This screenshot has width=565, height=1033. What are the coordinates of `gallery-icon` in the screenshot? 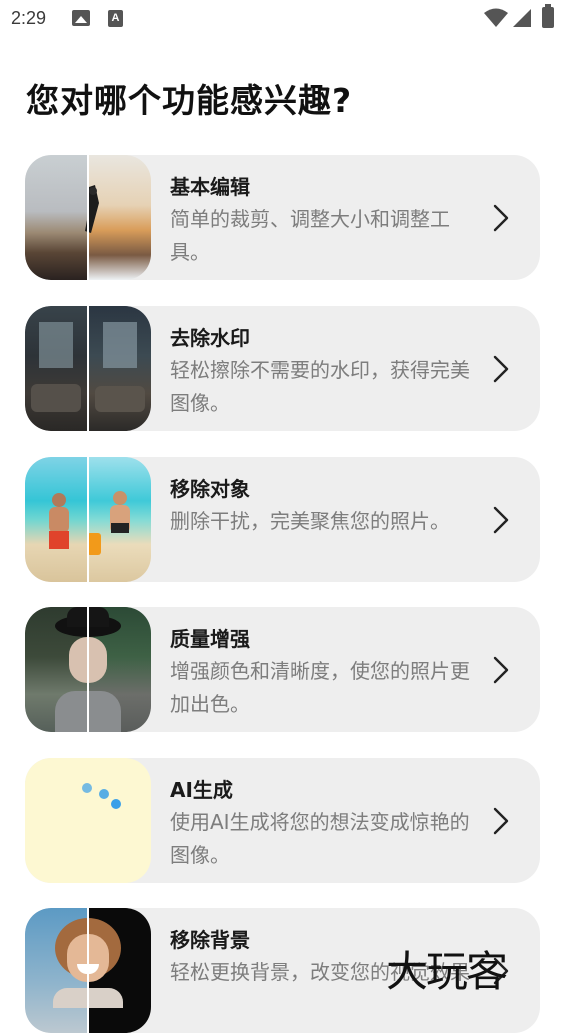 It's located at (81, 18).